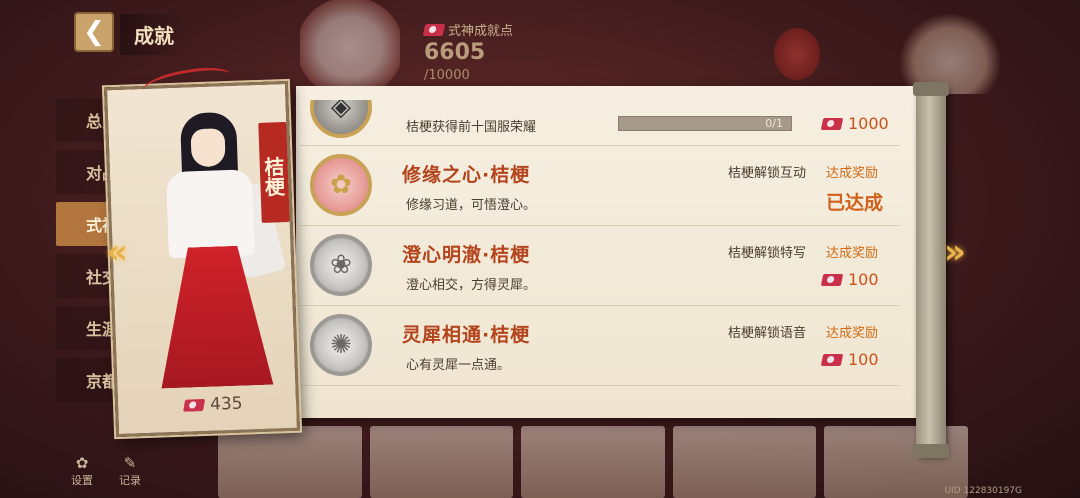  I want to click on character-card: 桔梗 435, so click(202, 259).